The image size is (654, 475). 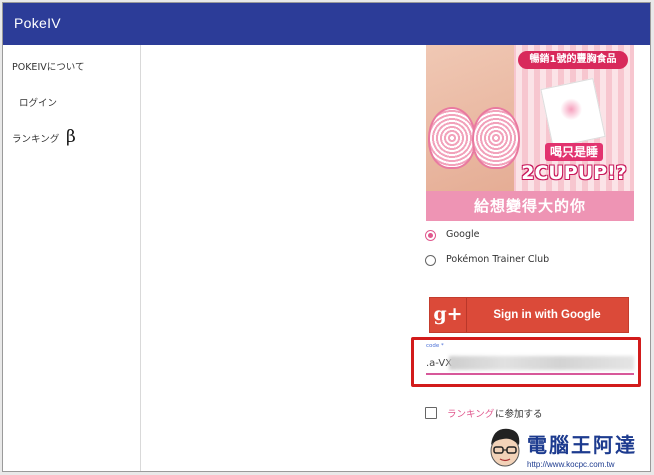 What do you see at coordinates (71, 137) in the screenshot?
I see `beta-symbol: β` at bounding box center [71, 137].